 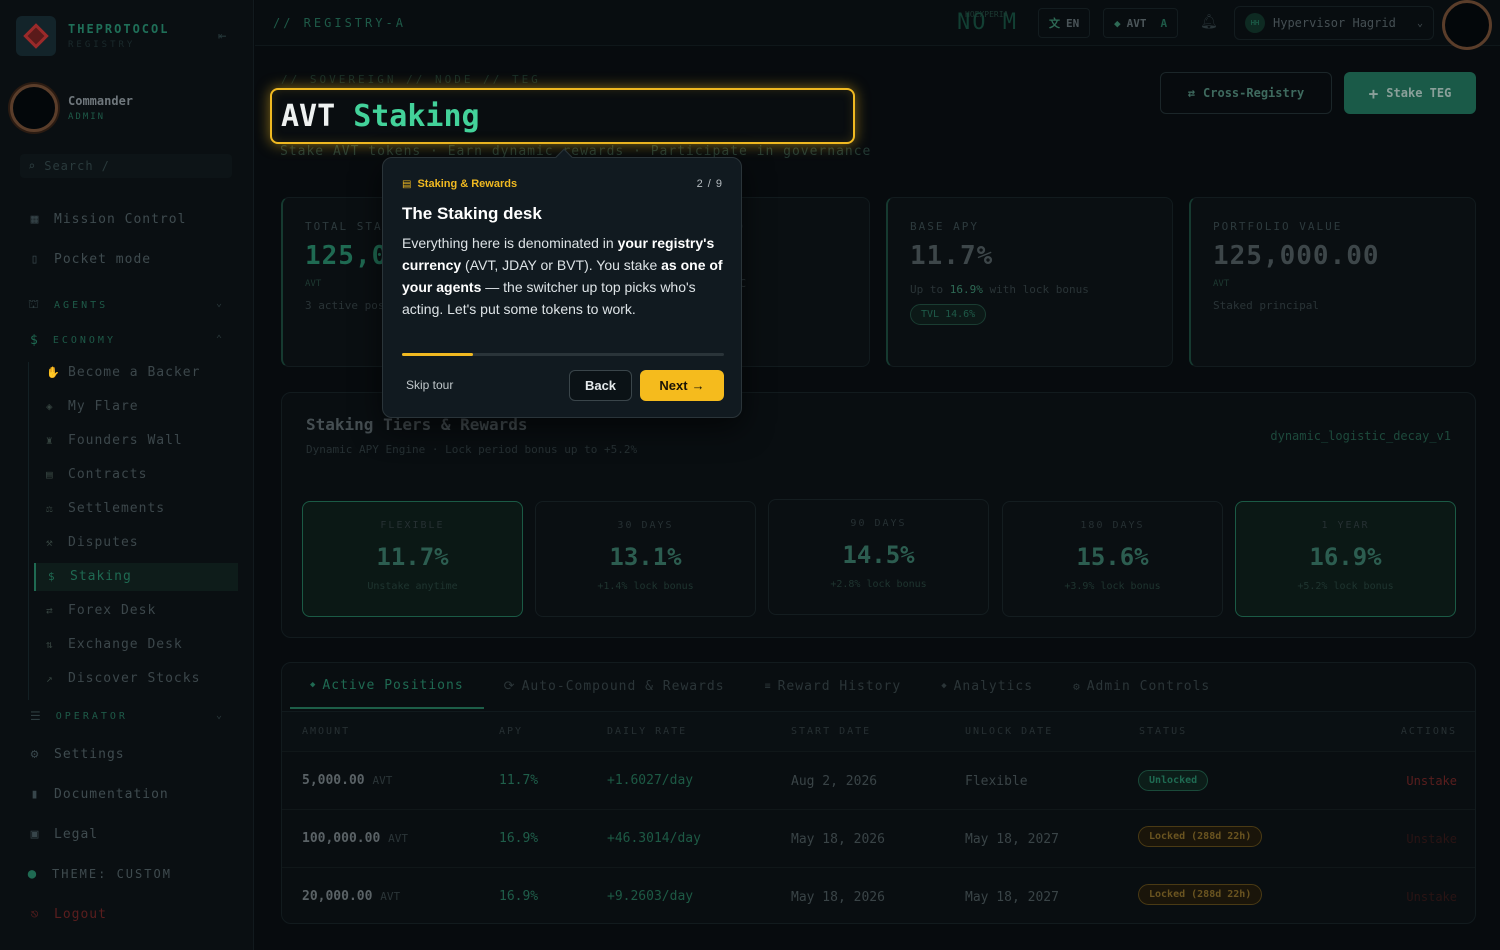 What do you see at coordinates (90, 576) in the screenshot?
I see `sidebar-item-staking: $ Staking` at bounding box center [90, 576].